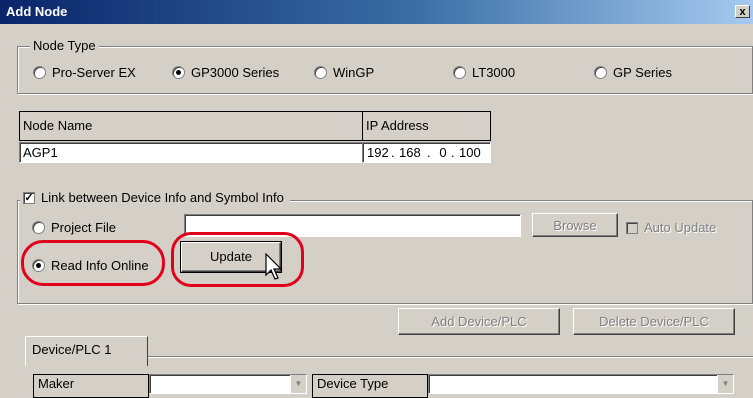 The width and height of the screenshot is (753, 398). What do you see at coordinates (413, 152) in the screenshot?
I see `ip-octet-2: 168` at bounding box center [413, 152].